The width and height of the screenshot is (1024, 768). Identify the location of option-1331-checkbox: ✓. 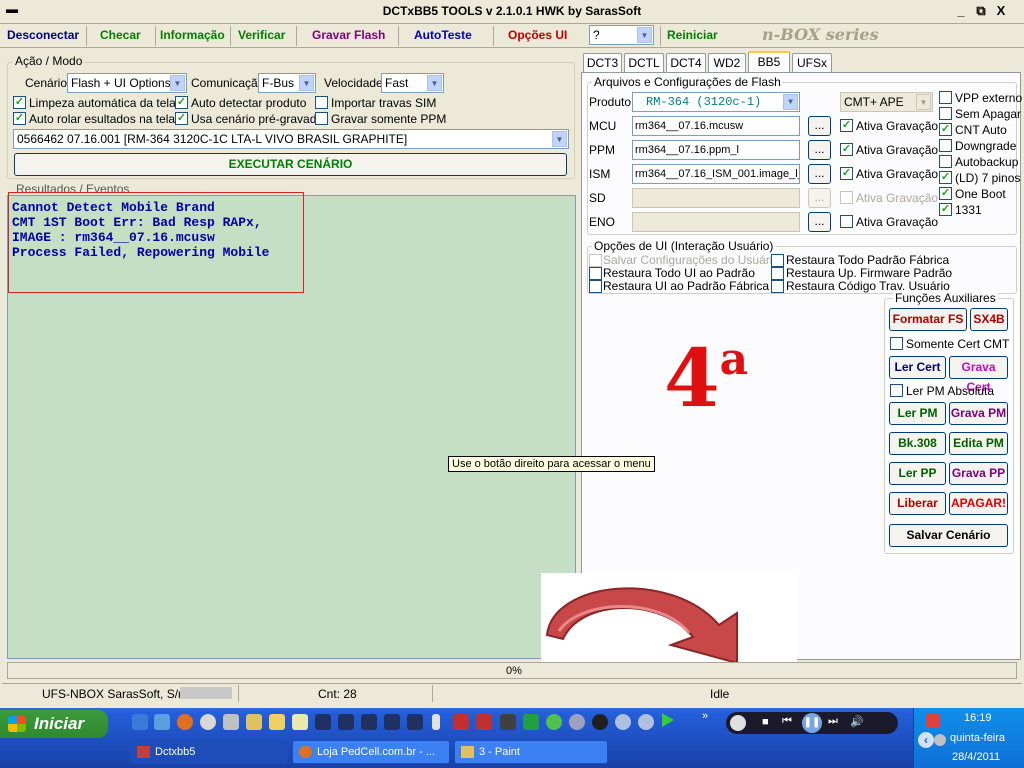
(945, 209).